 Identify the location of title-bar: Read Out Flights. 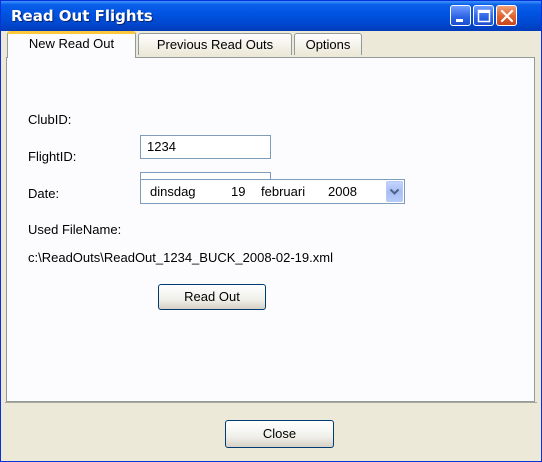
(271, 16).